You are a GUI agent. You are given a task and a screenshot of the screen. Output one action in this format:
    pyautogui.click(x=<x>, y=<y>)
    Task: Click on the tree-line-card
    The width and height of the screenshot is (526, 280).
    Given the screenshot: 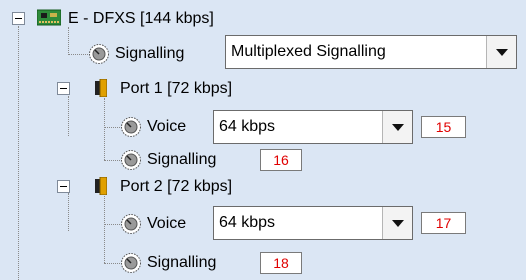 What is the action you would take?
    pyautogui.click(x=68, y=41)
    